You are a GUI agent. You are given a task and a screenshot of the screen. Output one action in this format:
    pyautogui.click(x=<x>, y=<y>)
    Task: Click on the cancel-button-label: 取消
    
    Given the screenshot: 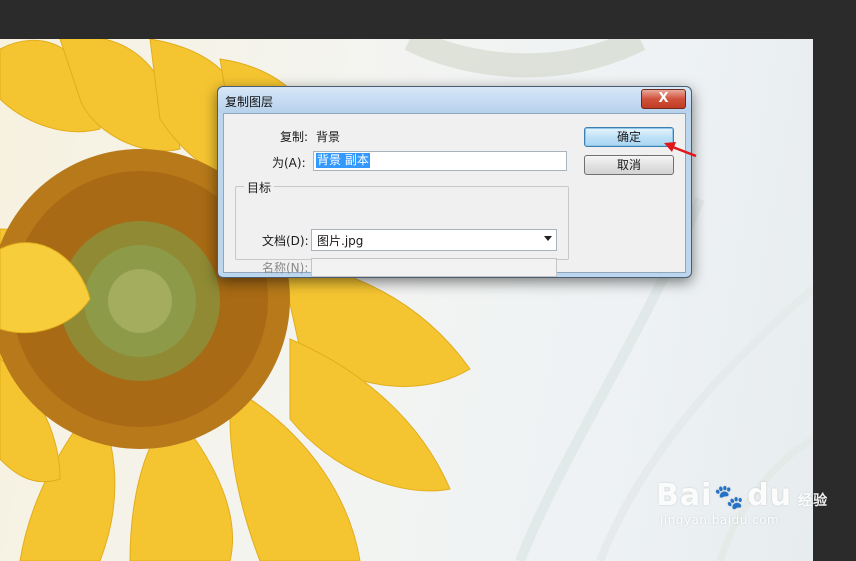 What is the action you would take?
    pyautogui.click(x=628, y=165)
    